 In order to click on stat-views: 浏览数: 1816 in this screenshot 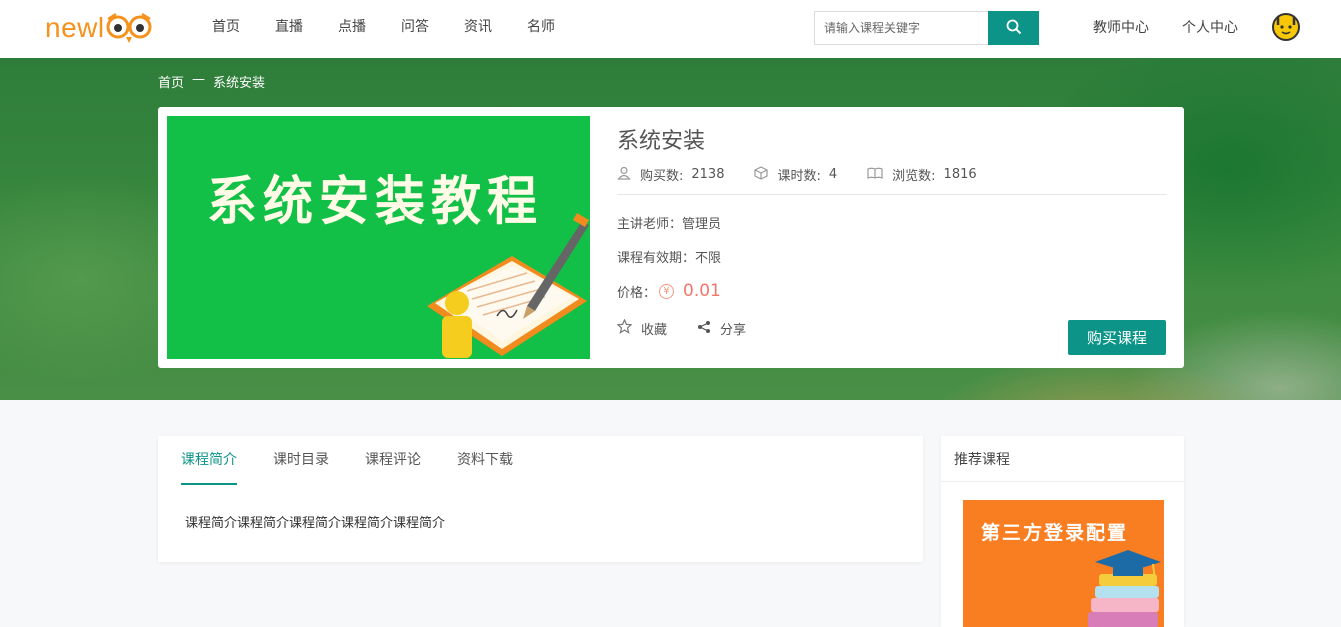, I will do `click(922, 174)`.